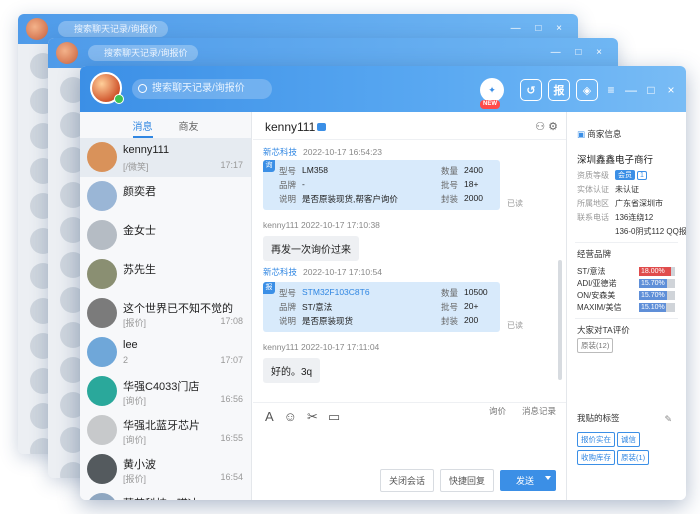 This screenshot has width=700, height=514. What do you see at coordinates (383, 89) in the screenshot?
I see `title-bar: 搜索聊天记录/询报价 ✦ NEW ↺ 报 ◈ ≡ — □ ×` at bounding box center [383, 89].